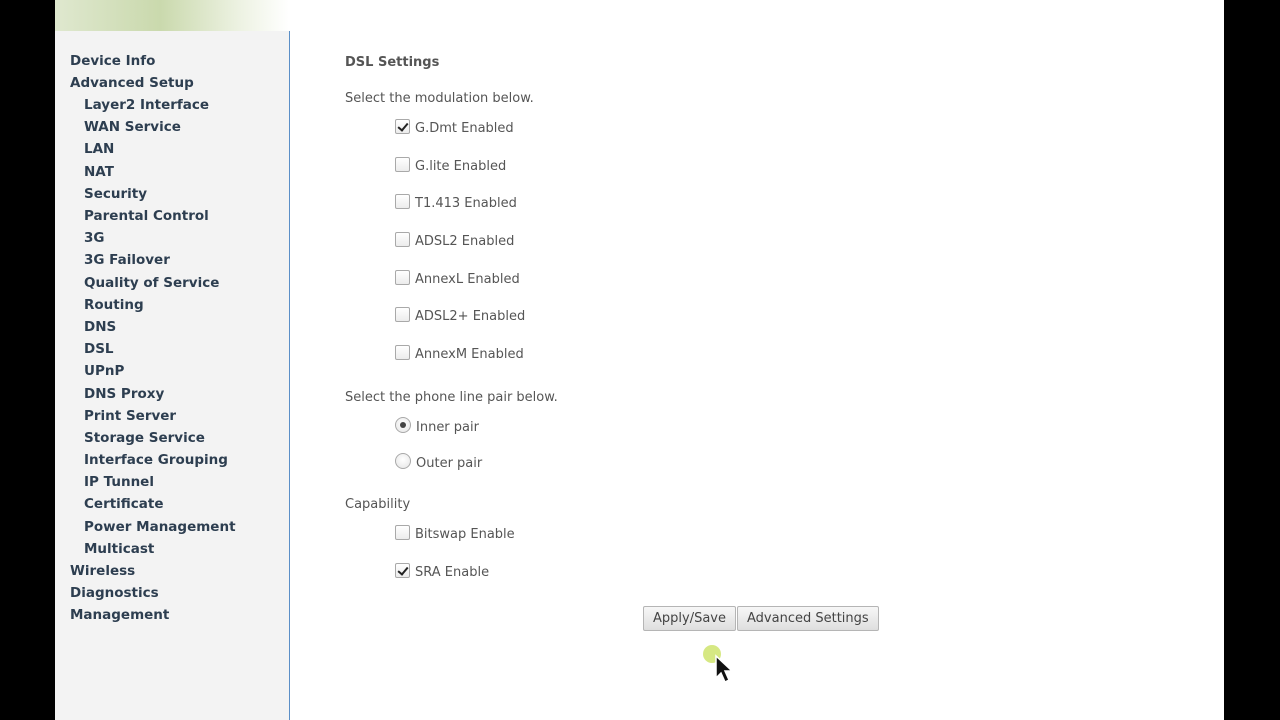 This screenshot has height=720, width=1280. I want to click on sidebar-item-advanced-setup: Advanced Setup, so click(132, 83).